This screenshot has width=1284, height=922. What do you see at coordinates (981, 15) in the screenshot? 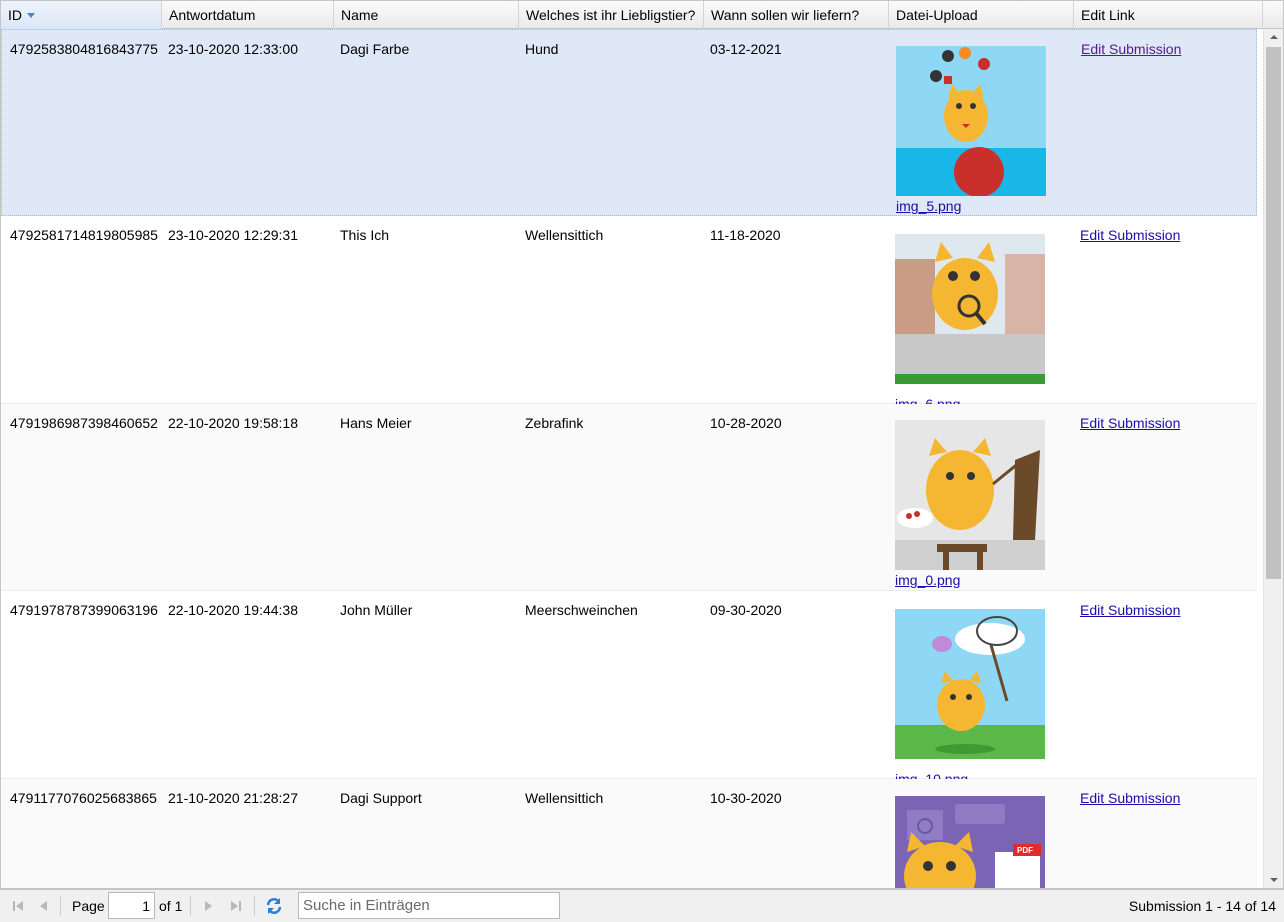
I see `column-header-datei-upload: Datei-Upload` at bounding box center [981, 15].